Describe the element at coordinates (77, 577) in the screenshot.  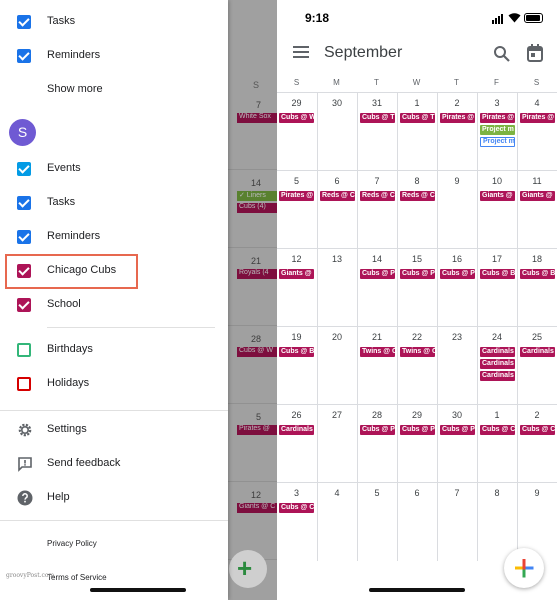
I see `terms-of-service-link: Terms of Service` at that location.